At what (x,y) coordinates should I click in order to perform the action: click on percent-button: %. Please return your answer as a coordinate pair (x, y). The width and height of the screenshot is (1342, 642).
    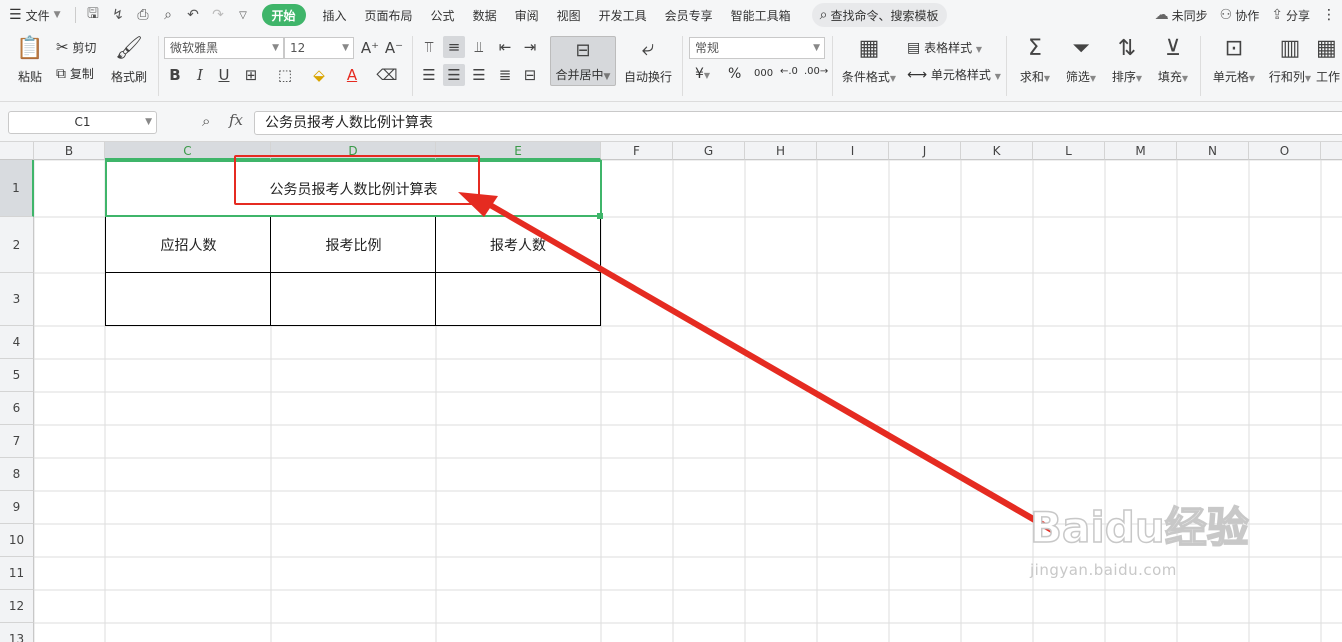
    Looking at the image, I should click on (734, 74).